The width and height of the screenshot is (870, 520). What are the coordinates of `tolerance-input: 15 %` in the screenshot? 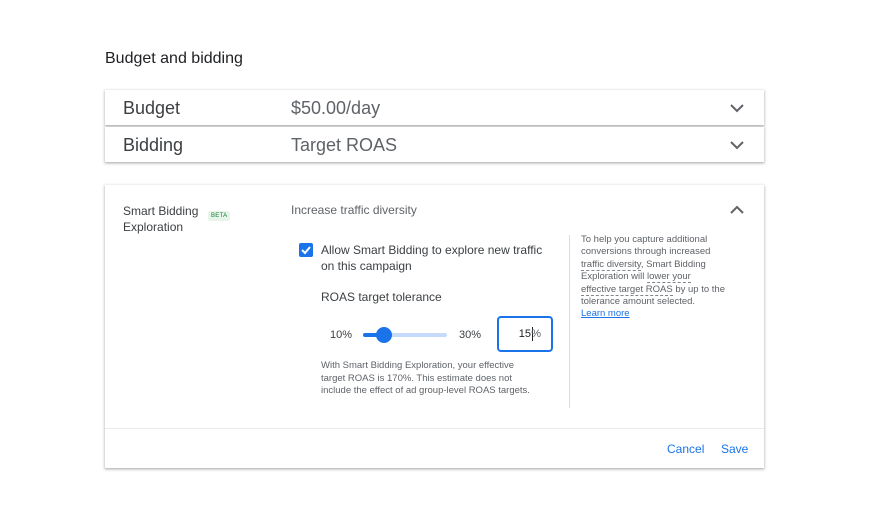 It's located at (525, 334).